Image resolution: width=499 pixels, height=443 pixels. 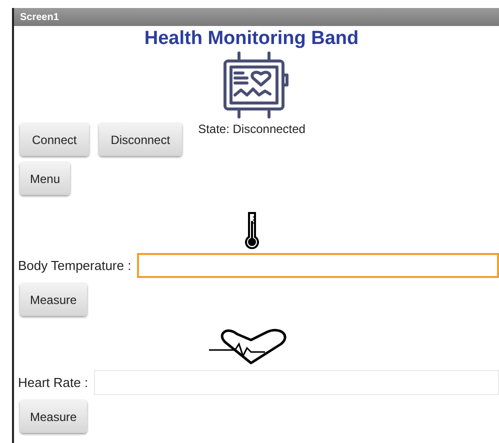 I want to click on field-label: Heart Rate :, so click(x=52, y=383).